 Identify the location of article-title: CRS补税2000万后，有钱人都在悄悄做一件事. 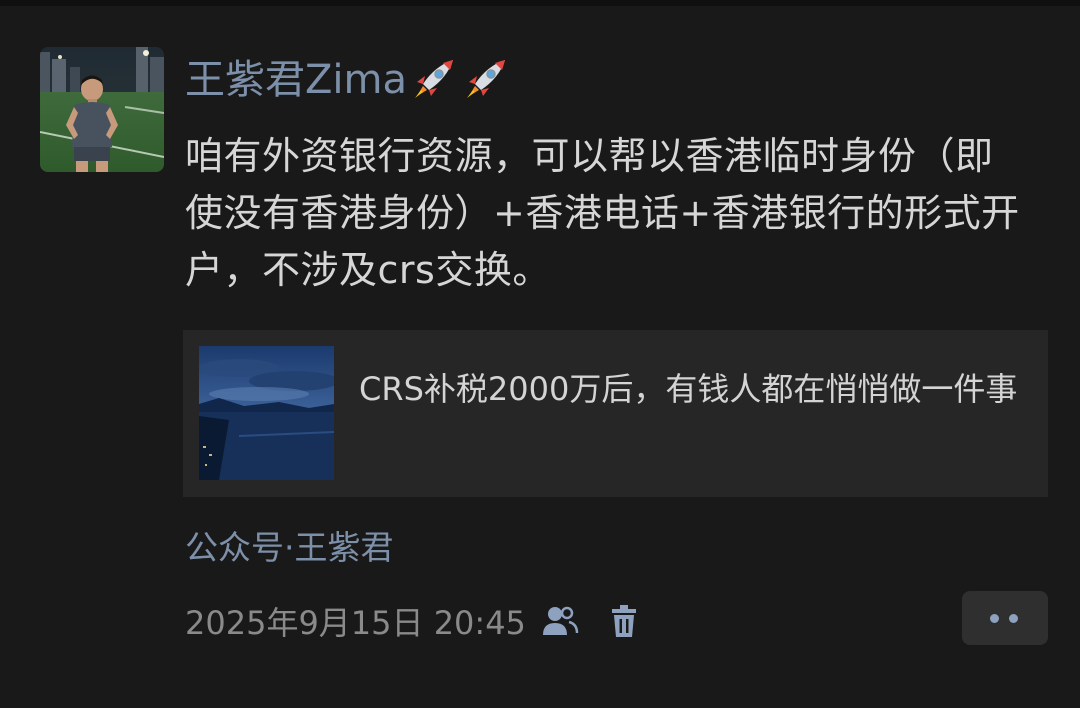
(689, 389).